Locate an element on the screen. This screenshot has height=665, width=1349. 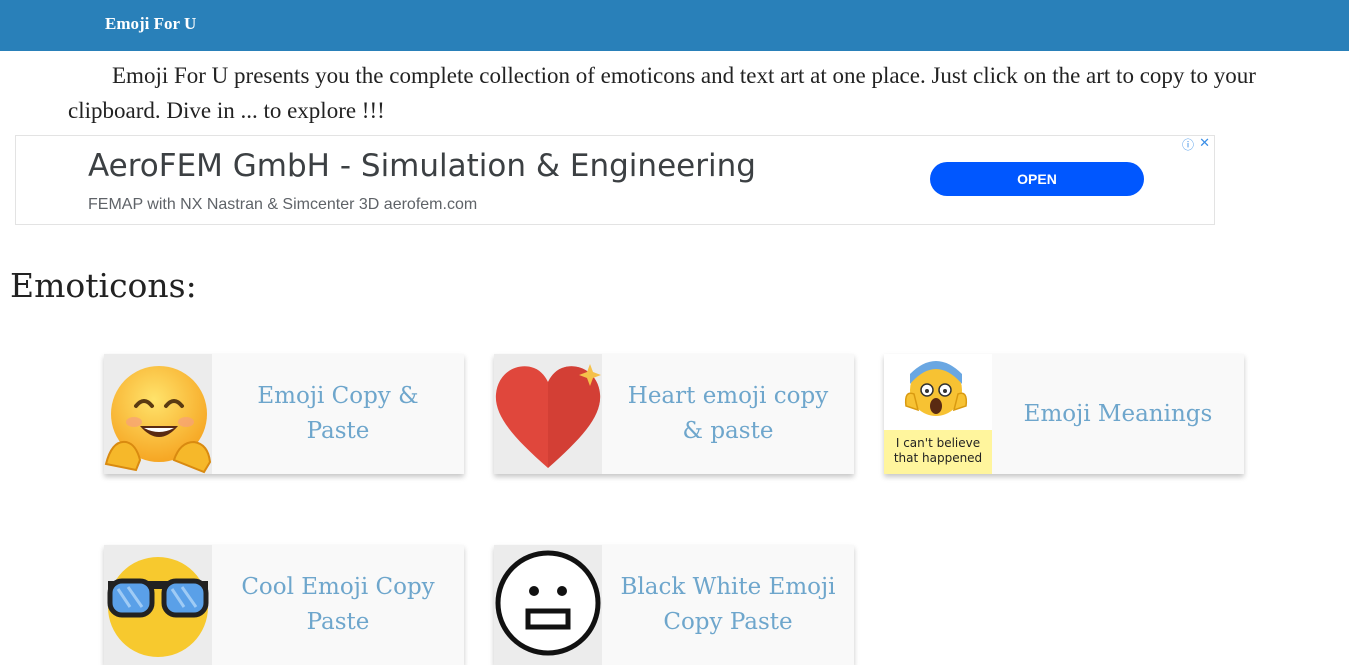
heart-icon is located at coordinates (548, 414).